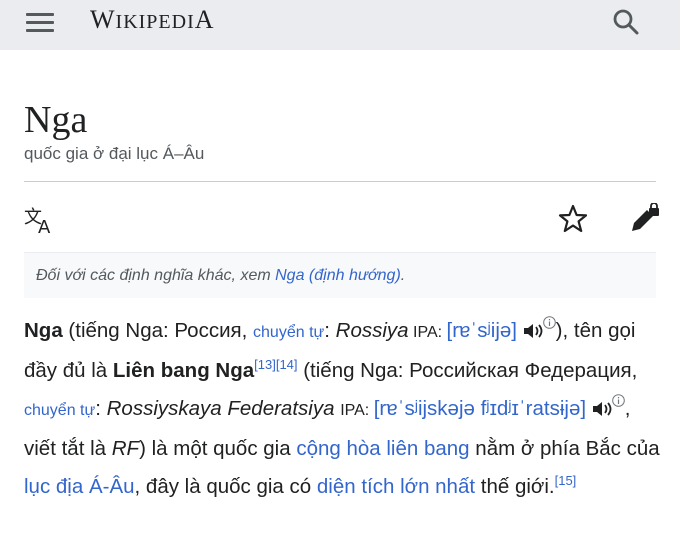  What do you see at coordinates (573, 219) in the screenshot?
I see `star-icon` at bounding box center [573, 219].